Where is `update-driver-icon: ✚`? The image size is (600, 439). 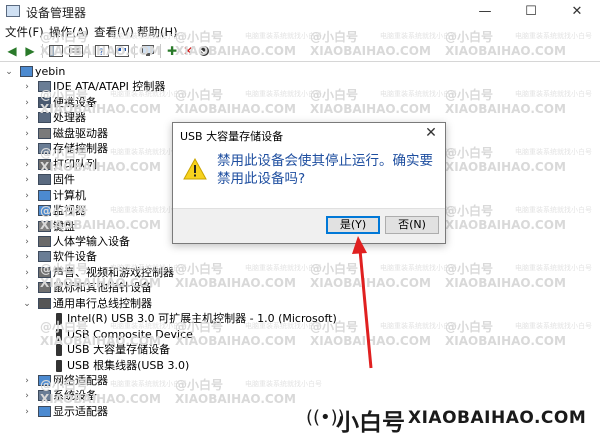 update-driver-icon: ✚ is located at coordinates (172, 51).